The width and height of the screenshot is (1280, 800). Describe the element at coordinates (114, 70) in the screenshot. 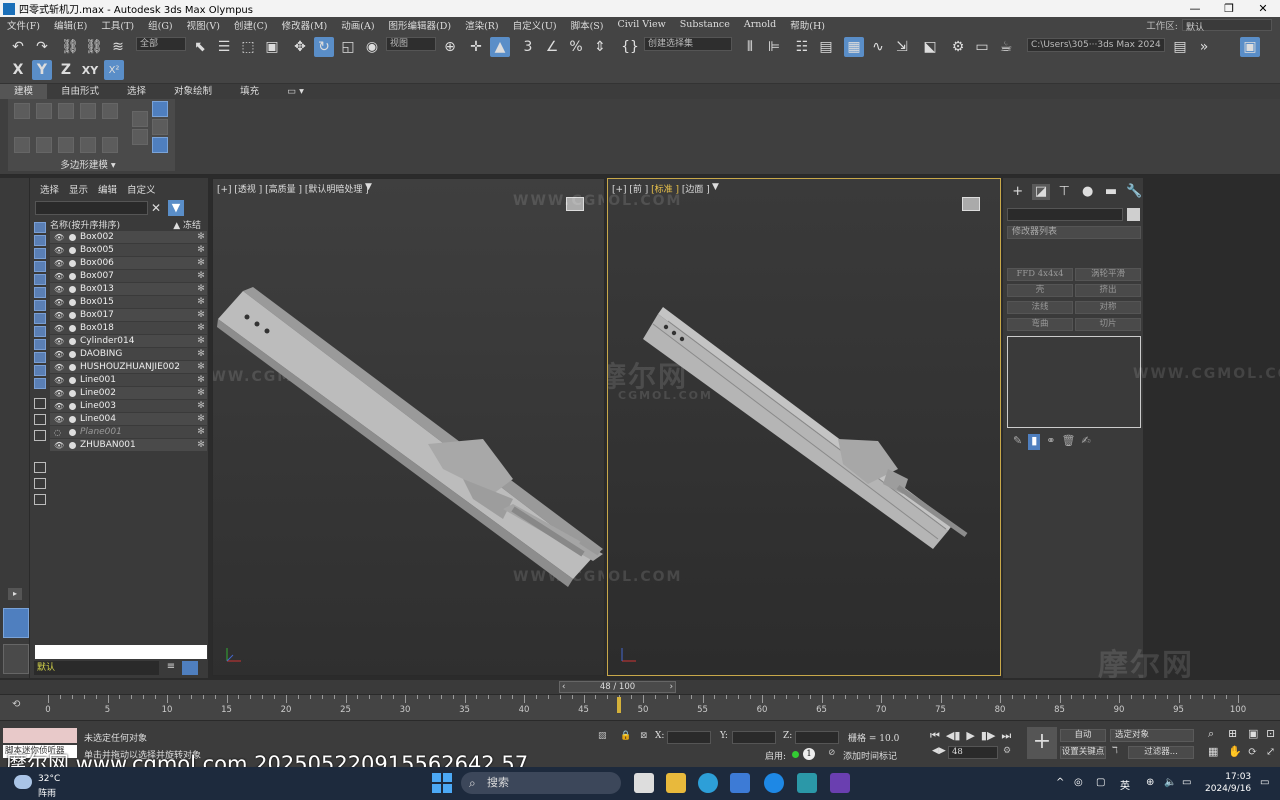

I see `axis-constraint-toggle-icon: X²` at that location.